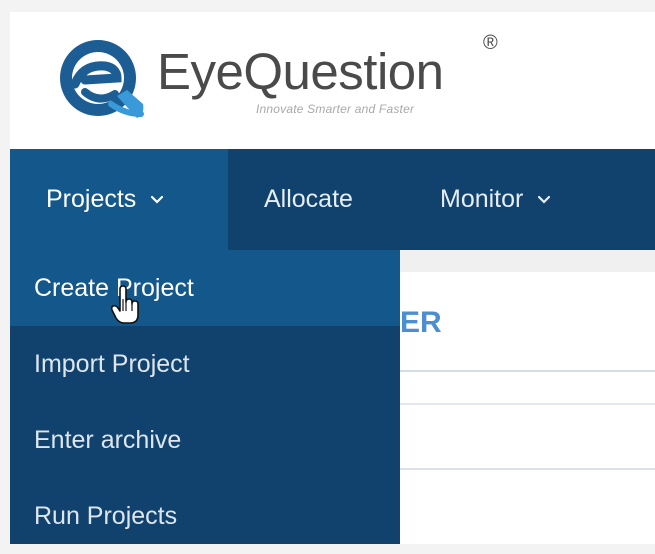 Image resolution: width=655 pixels, height=554 pixels. I want to click on window-top-margin, so click(327, 6).